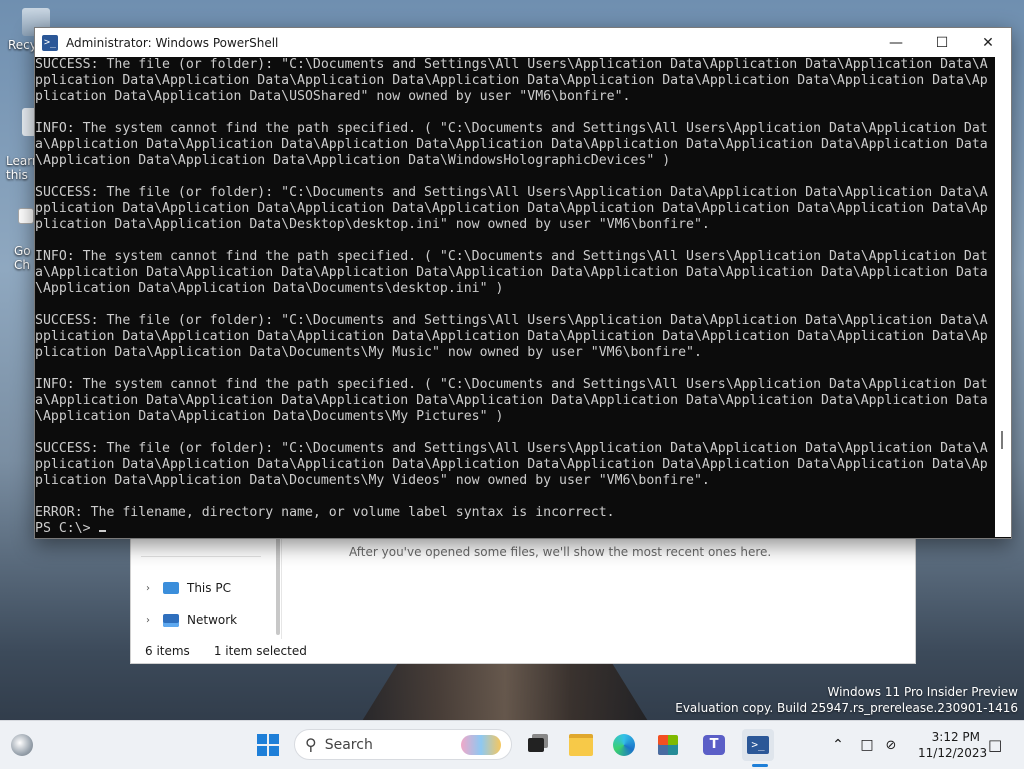  Describe the element at coordinates (348, 744) in the screenshot. I see `search-placeholder: Search` at that location.